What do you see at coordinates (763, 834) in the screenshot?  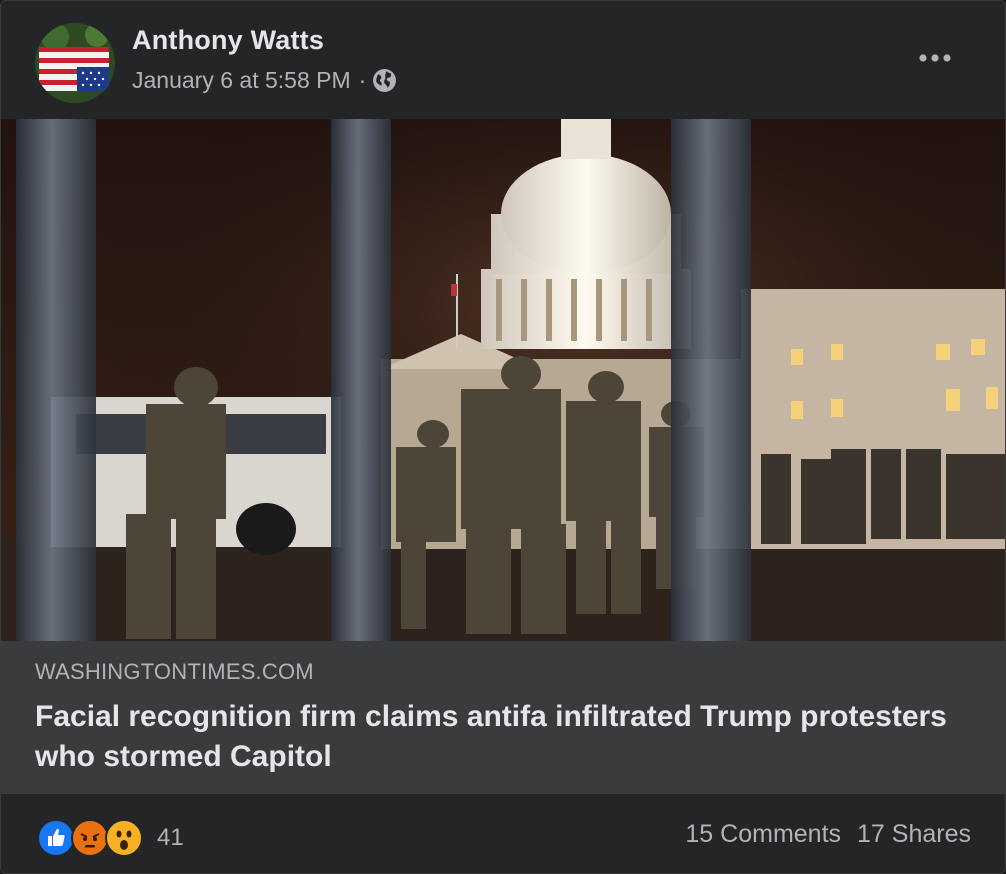 I see `comments-count: 15 Comments` at bounding box center [763, 834].